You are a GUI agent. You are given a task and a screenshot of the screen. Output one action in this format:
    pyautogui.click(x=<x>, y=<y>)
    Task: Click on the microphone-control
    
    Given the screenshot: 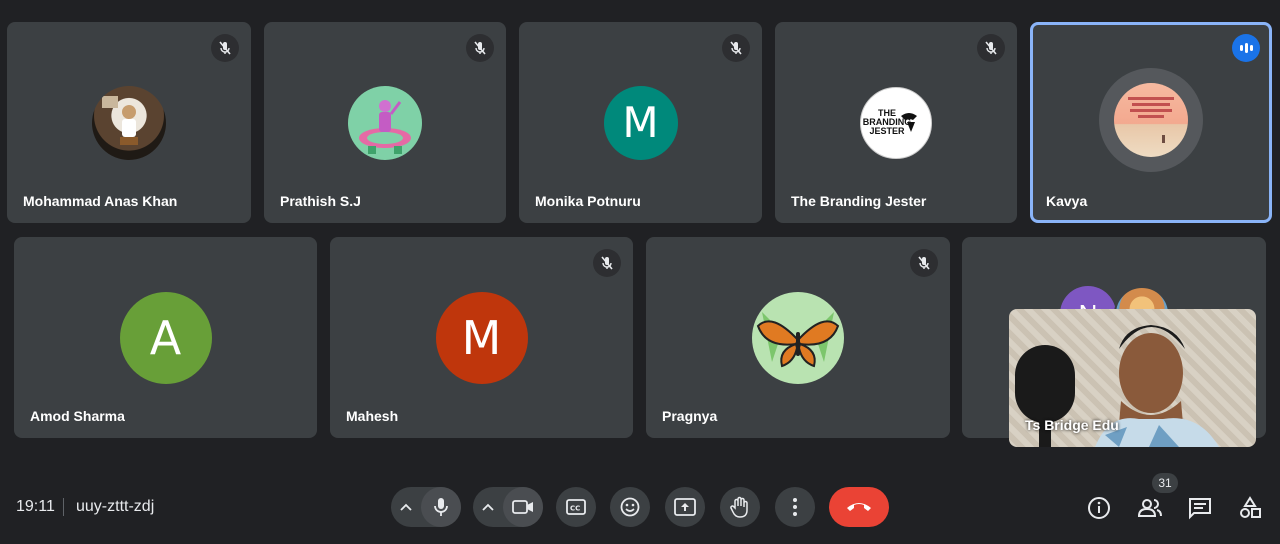 What is the action you would take?
    pyautogui.click(x=426, y=507)
    